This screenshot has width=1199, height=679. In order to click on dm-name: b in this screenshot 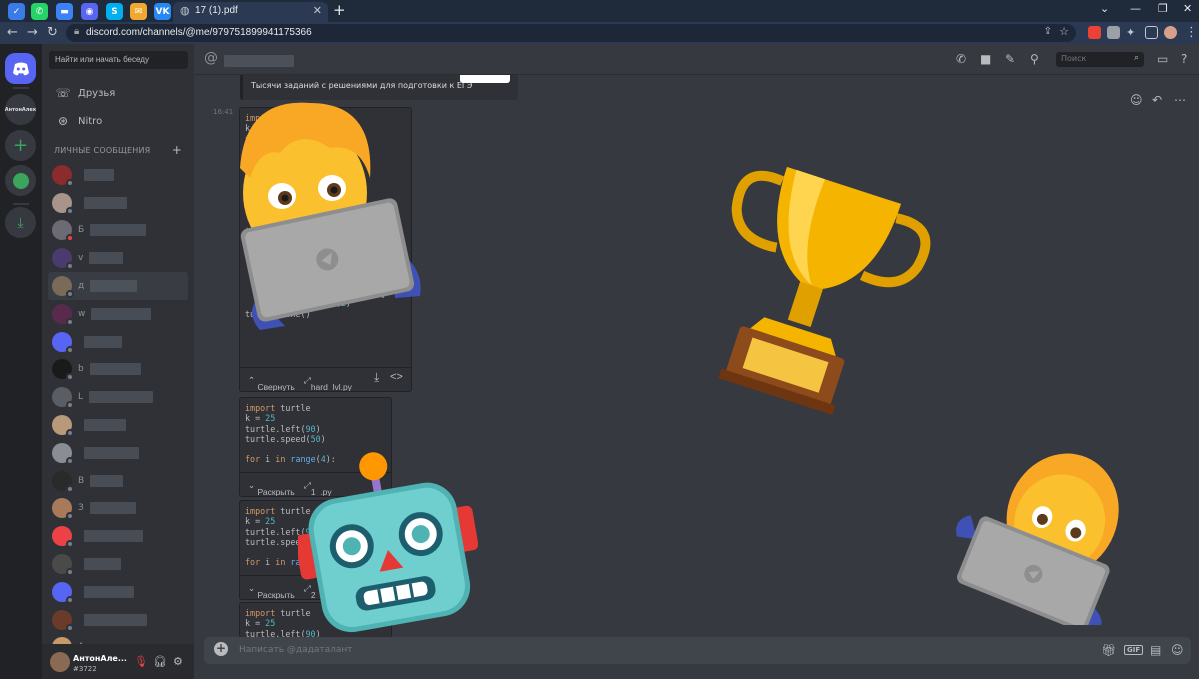, I will do `click(81, 369)`.